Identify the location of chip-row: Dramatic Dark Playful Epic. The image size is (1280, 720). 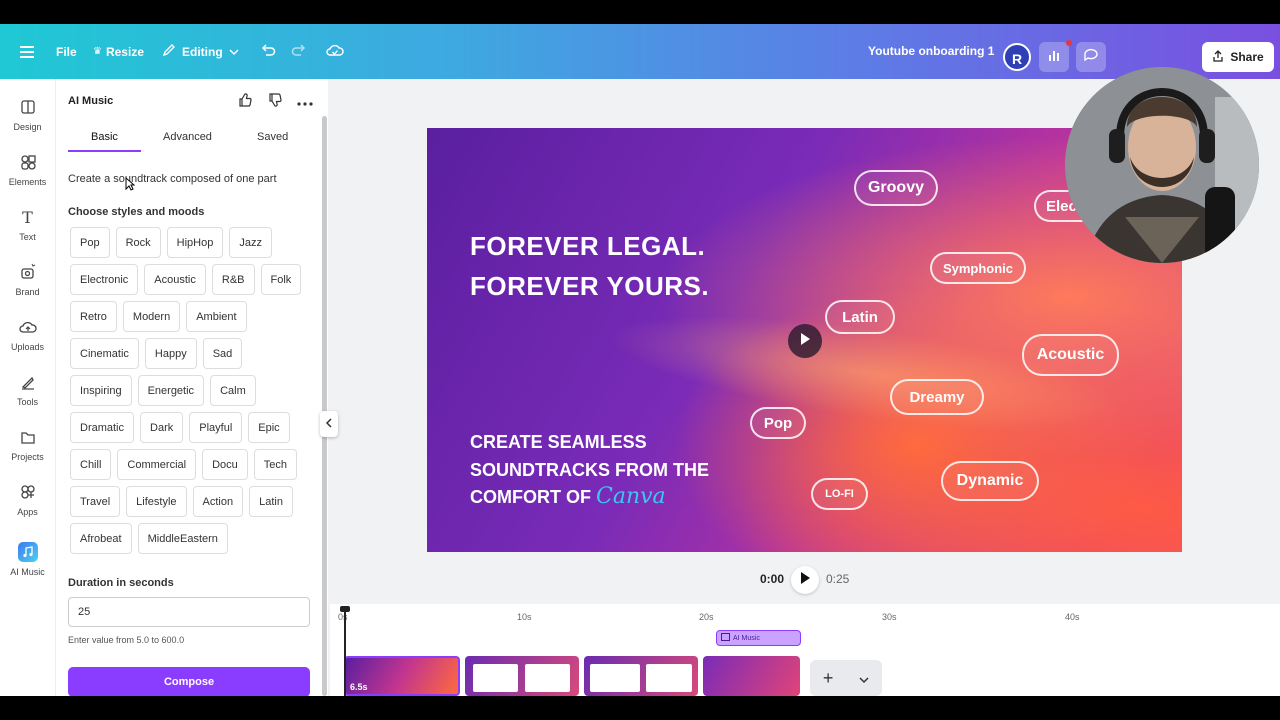
(195, 427).